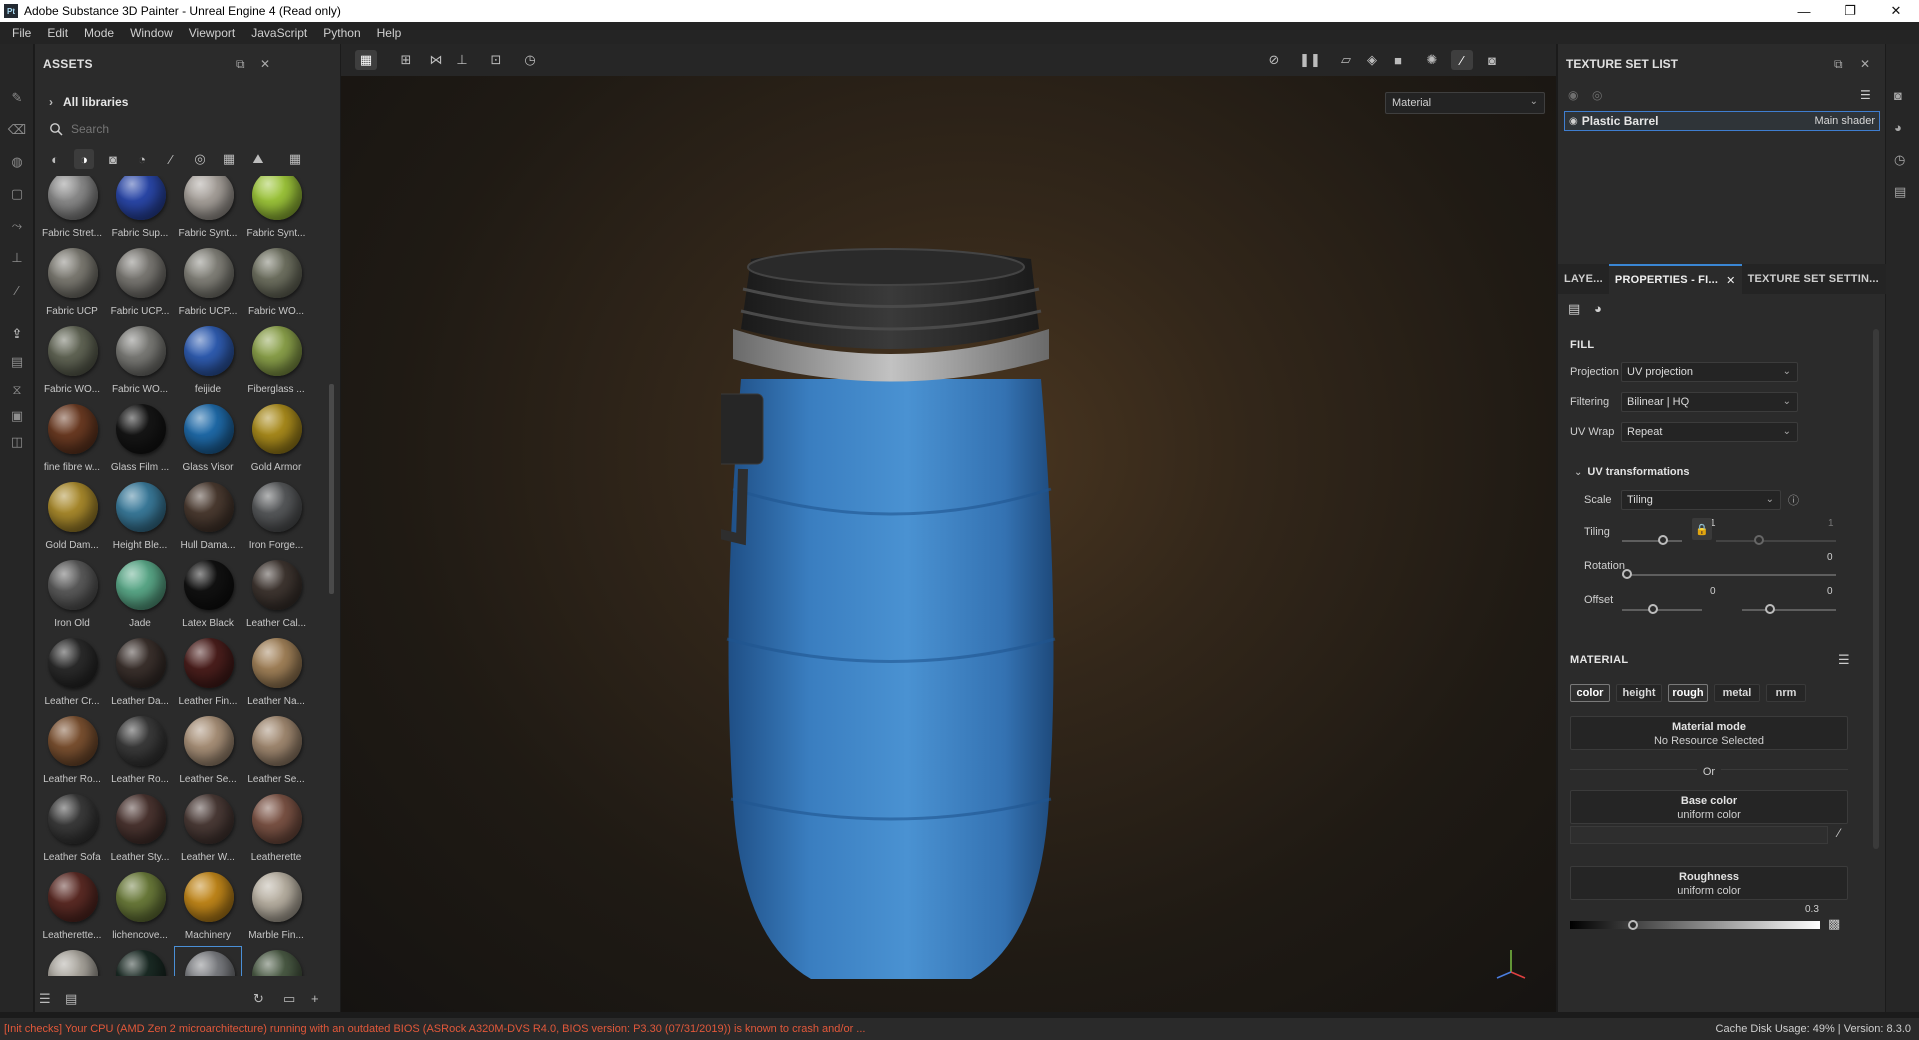 The height and width of the screenshot is (1040, 1919). Describe the element at coordinates (1804, 11) in the screenshot. I see `minimize-button: —` at that location.